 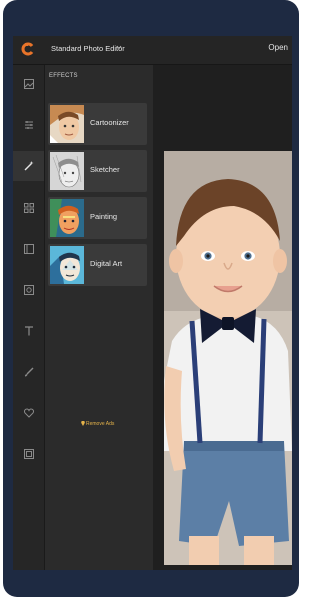 I want to click on effect-digital-art: Digital Art, so click(x=97, y=265).